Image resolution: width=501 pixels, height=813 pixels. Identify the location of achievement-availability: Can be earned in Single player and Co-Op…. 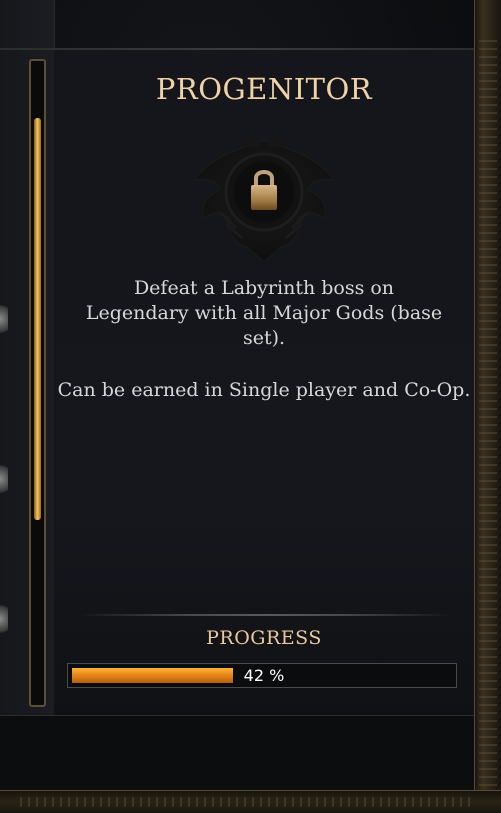
(264, 390).